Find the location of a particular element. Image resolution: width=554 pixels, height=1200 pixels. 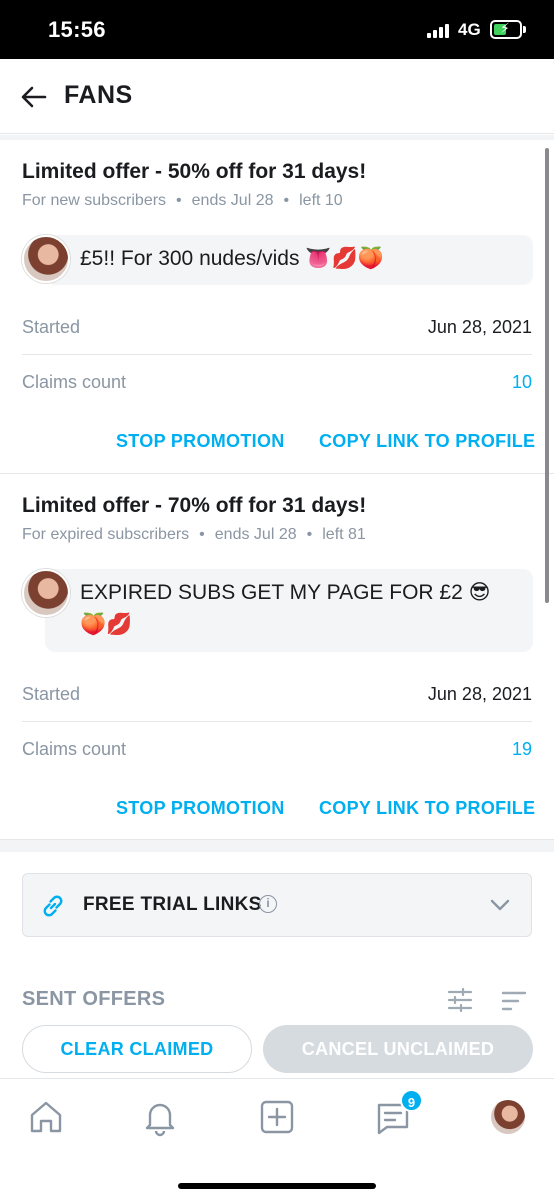

promotion-message: EXPIRED SUBS GET MY PAGE FOR £2 😎🍑💋 is located at coordinates (289, 610).